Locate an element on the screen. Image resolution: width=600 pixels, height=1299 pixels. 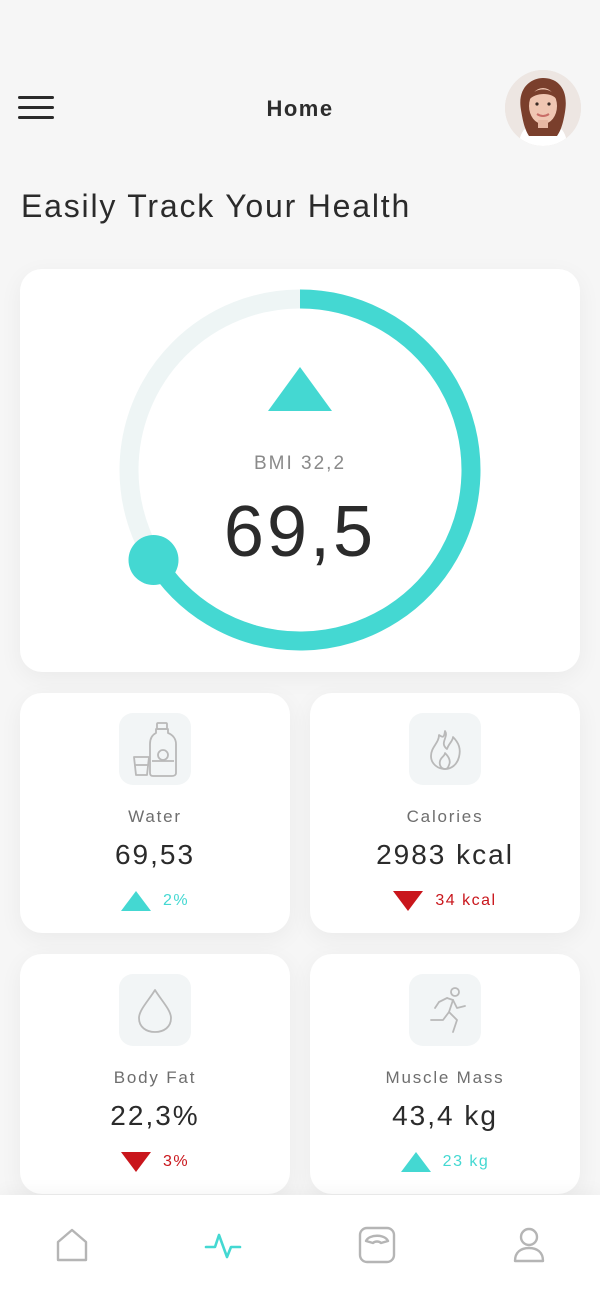
stat-value: 69,53 is located at coordinates (155, 854).